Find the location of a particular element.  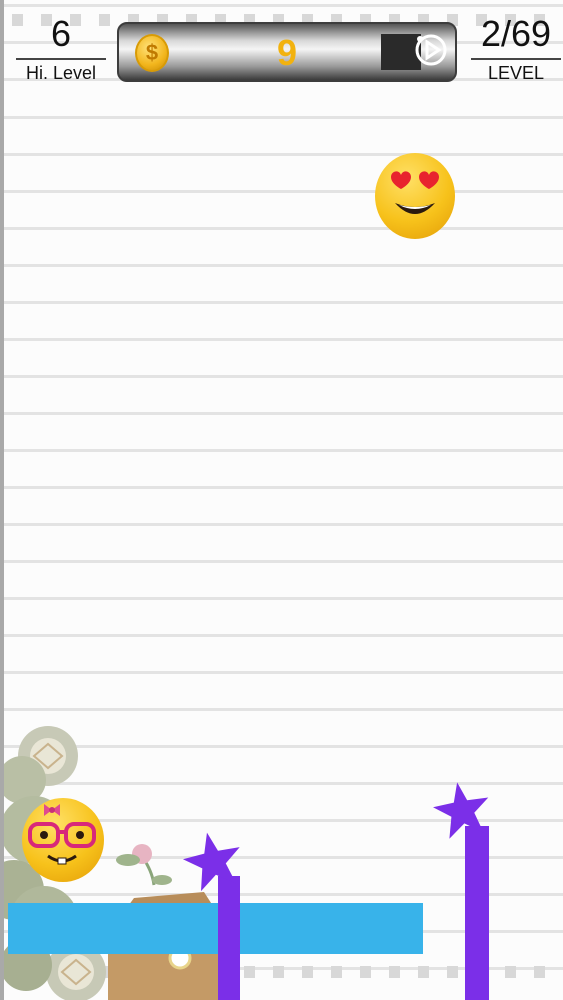

purple-star-right is located at coordinates (461, 810).